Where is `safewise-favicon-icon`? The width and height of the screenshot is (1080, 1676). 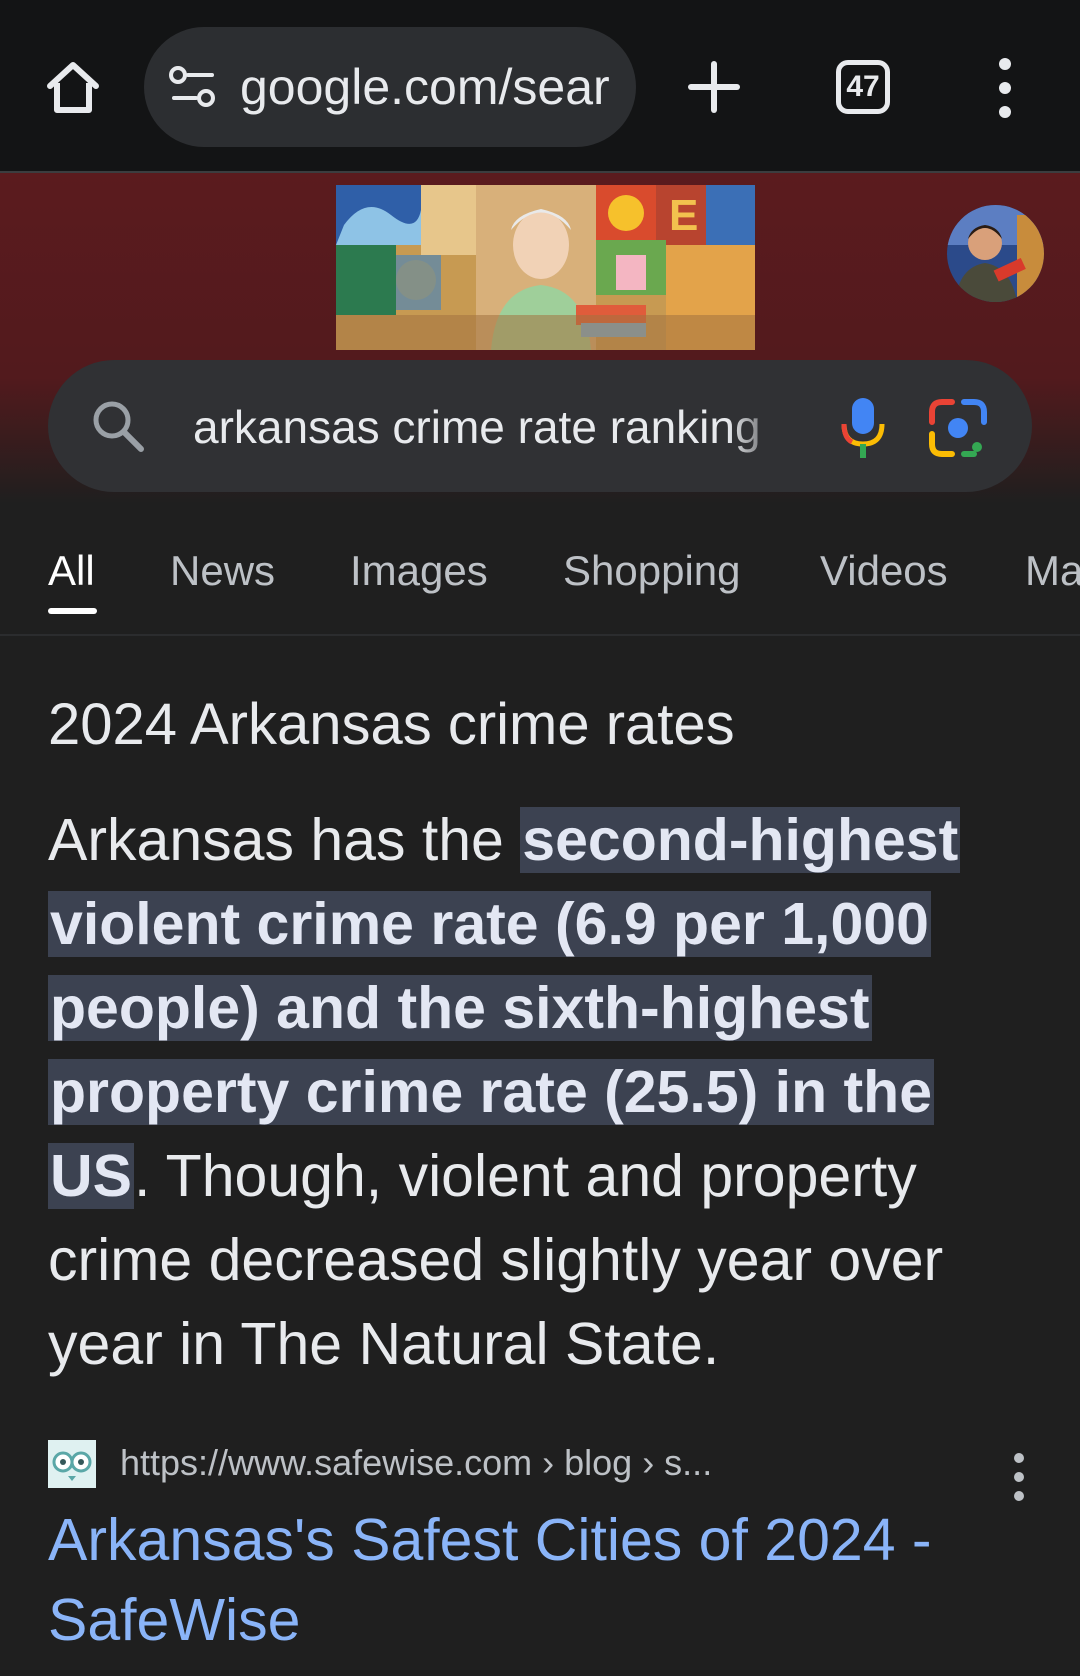
safewise-favicon-icon is located at coordinates (72, 1464).